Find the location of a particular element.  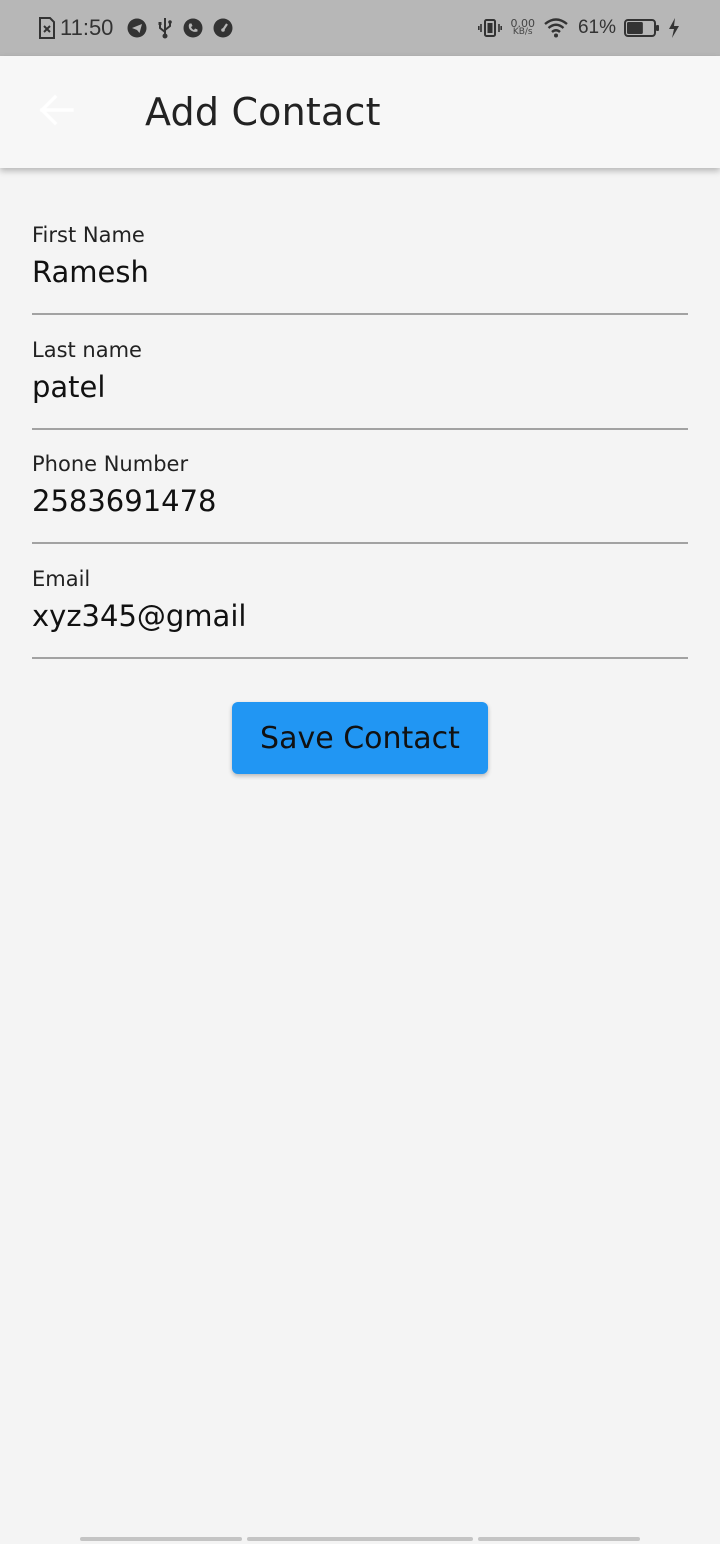

nav-hint-left is located at coordinates (161, 1539).